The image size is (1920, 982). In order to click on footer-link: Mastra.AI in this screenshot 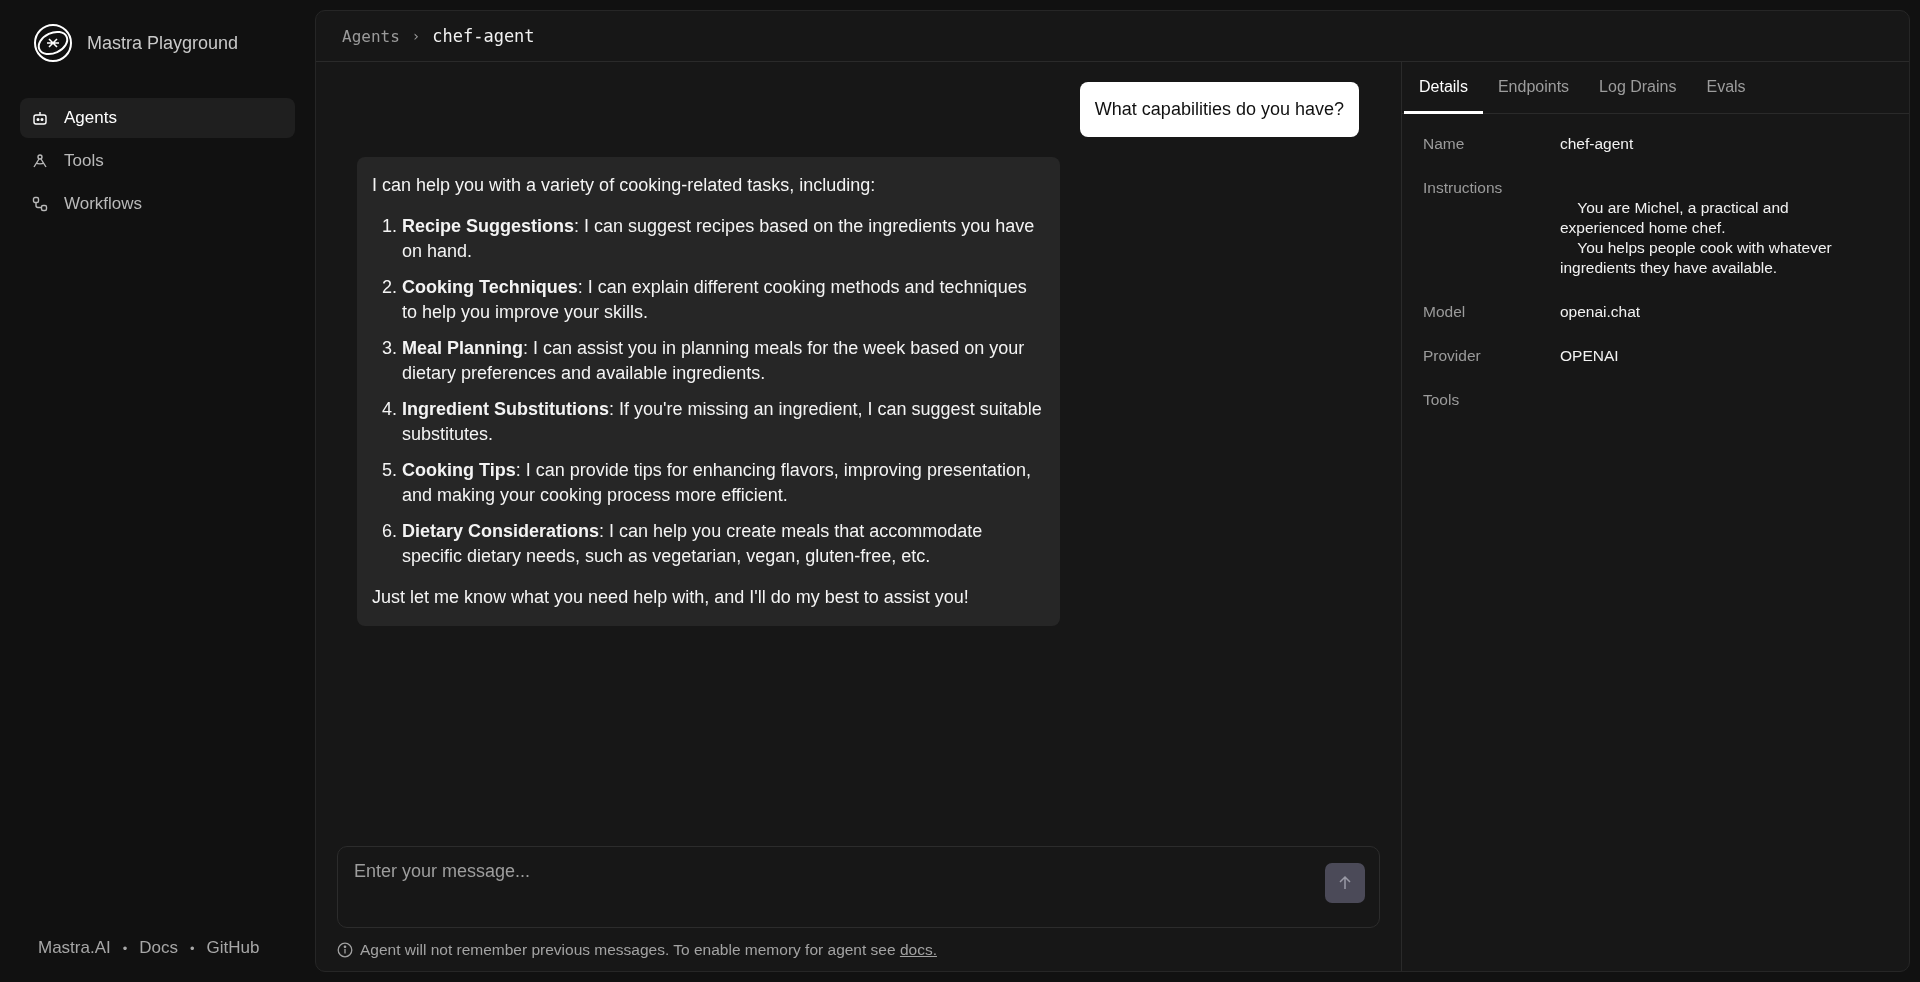, I will do `click(74, 948)`.